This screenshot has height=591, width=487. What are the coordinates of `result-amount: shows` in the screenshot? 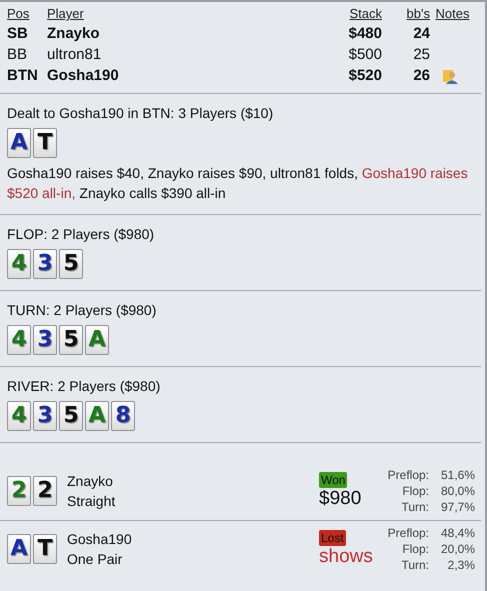 It's located at (346, 557).